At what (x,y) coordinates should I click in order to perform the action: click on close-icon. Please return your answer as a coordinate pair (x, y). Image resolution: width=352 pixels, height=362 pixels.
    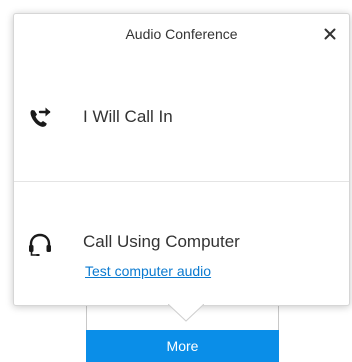
    Looking at the image, I should click on (330, 34).